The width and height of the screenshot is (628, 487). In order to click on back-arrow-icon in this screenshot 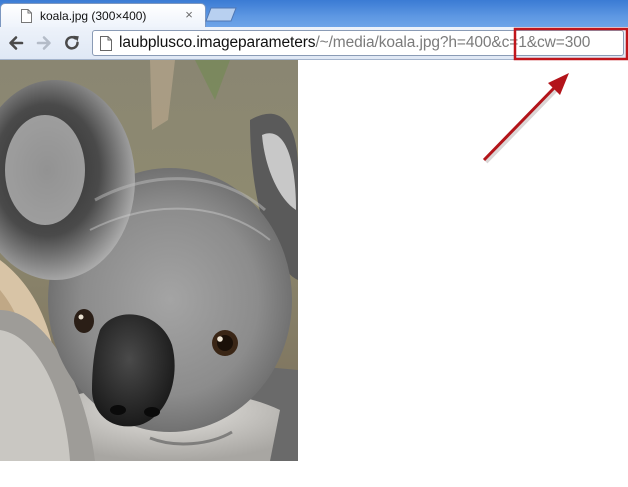, I will do `click(16, 43)`.